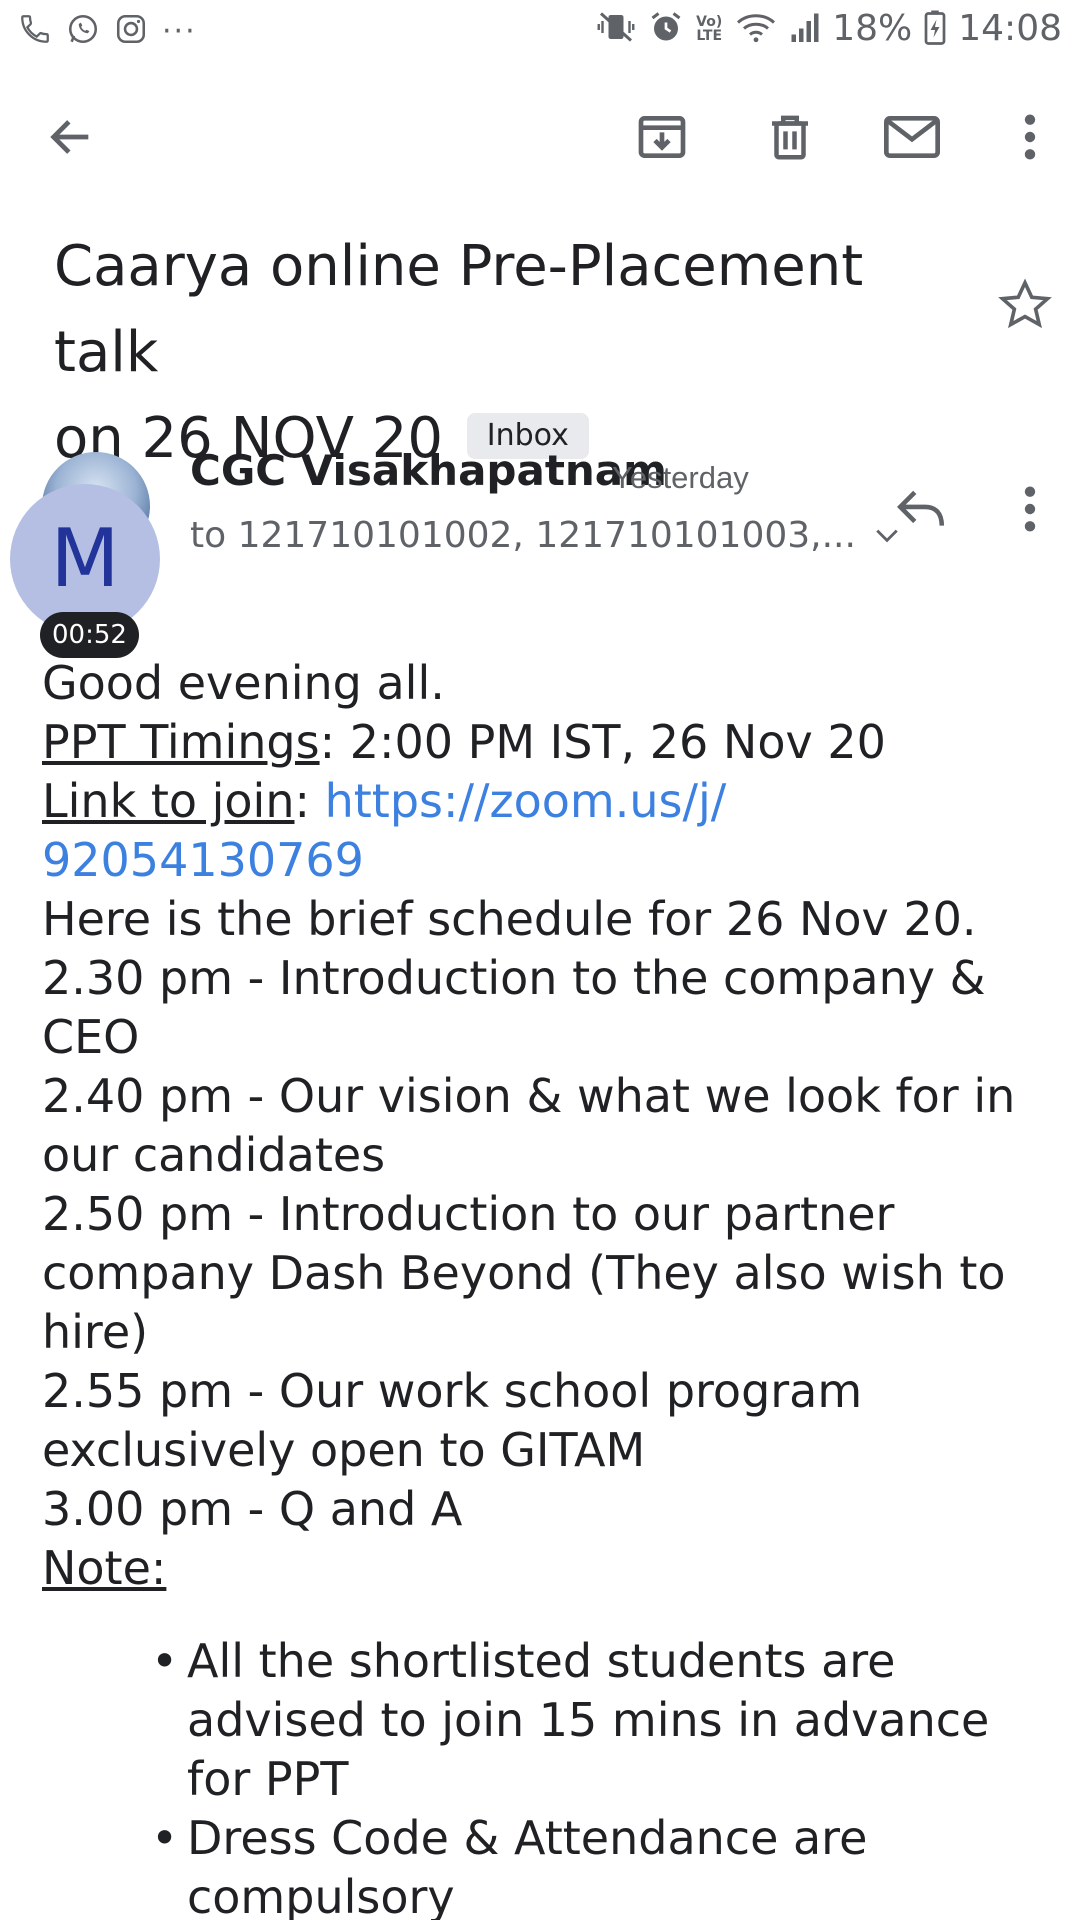 Image resolution: width=1080 pixels, height=1920 pixels. Describe the element at coordinates (526, 801) in the screenshot. I see `zoom-link: https://zoom.us/j/` at that location.